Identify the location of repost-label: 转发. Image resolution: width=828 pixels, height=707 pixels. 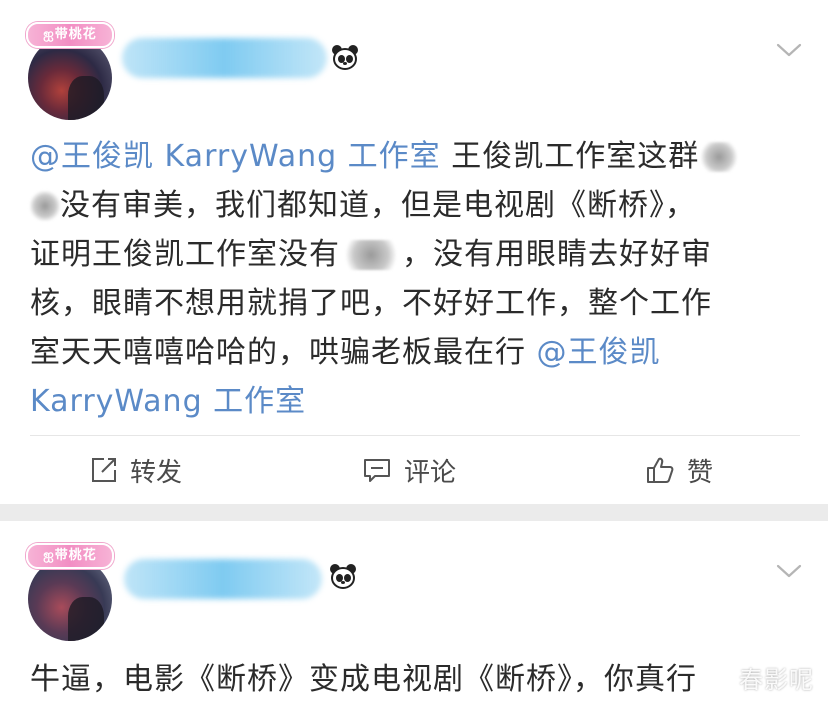
(156, 472).